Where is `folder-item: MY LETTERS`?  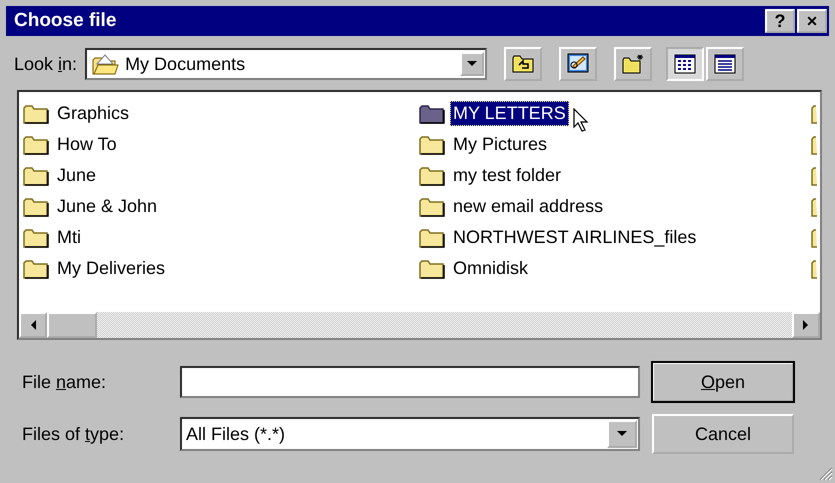 folder-item: MY LETTERS is located at coordinates (509, 113).